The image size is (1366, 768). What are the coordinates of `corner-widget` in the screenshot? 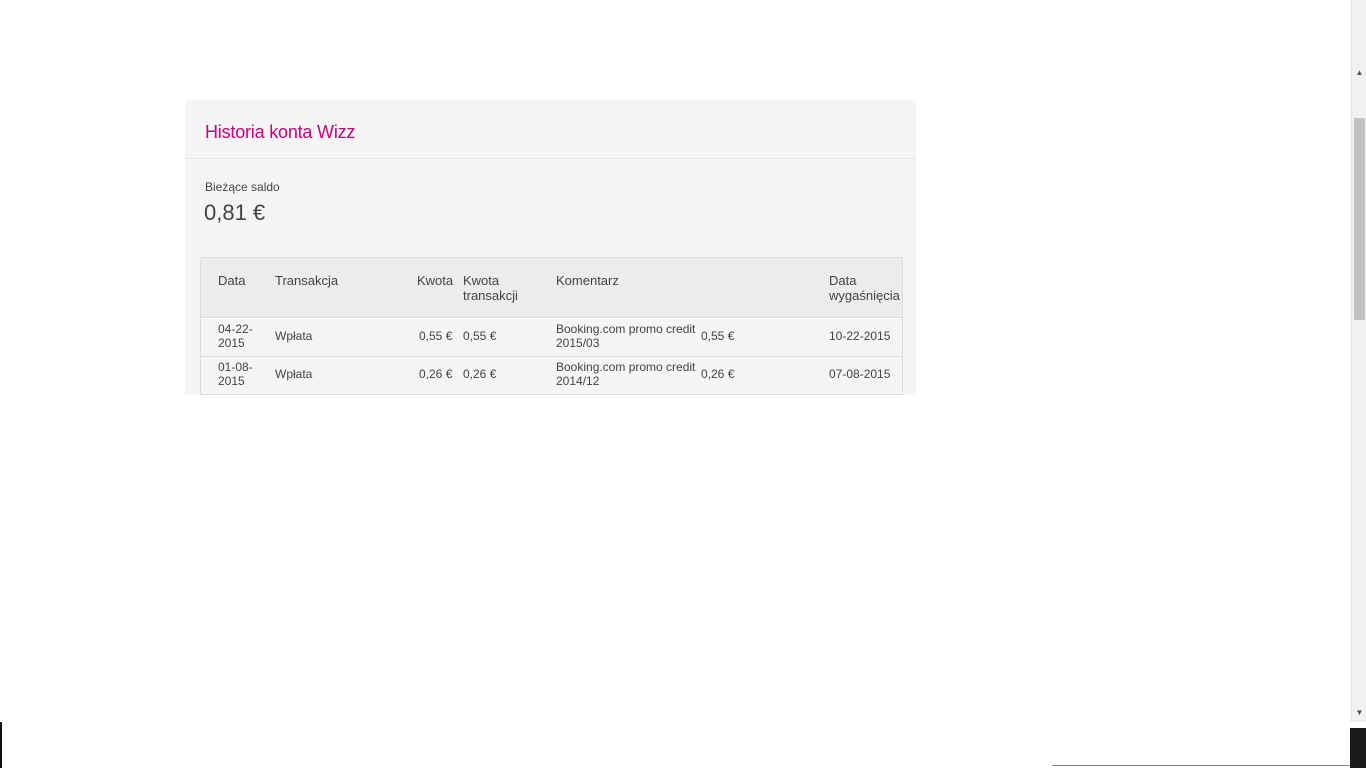 It's located at (1358, 748).